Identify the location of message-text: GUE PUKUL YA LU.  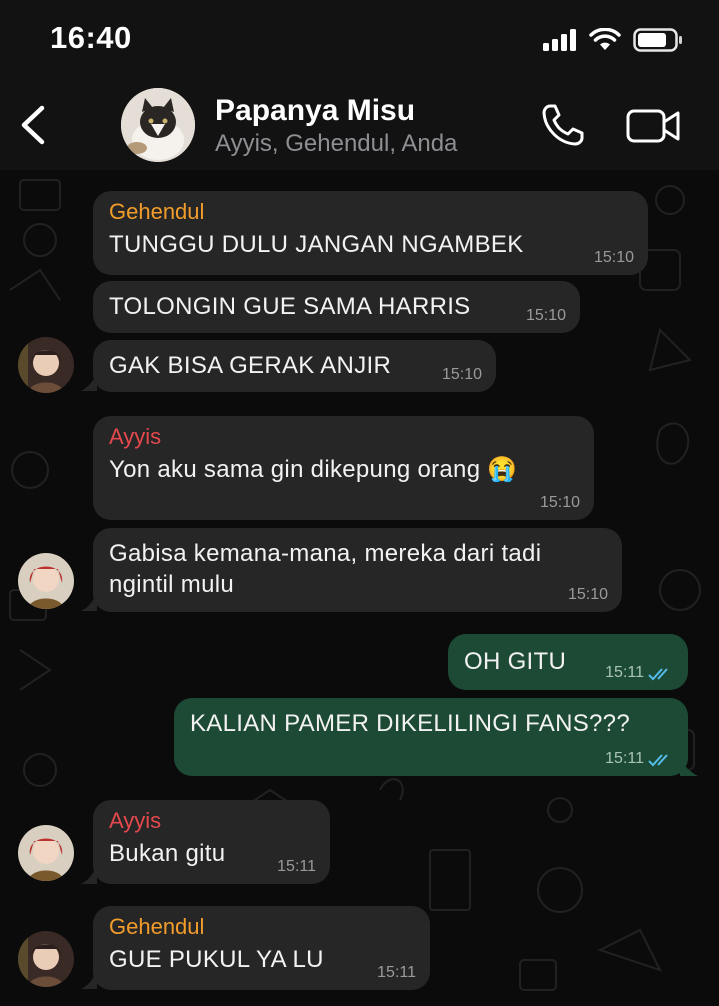
(216, 959).